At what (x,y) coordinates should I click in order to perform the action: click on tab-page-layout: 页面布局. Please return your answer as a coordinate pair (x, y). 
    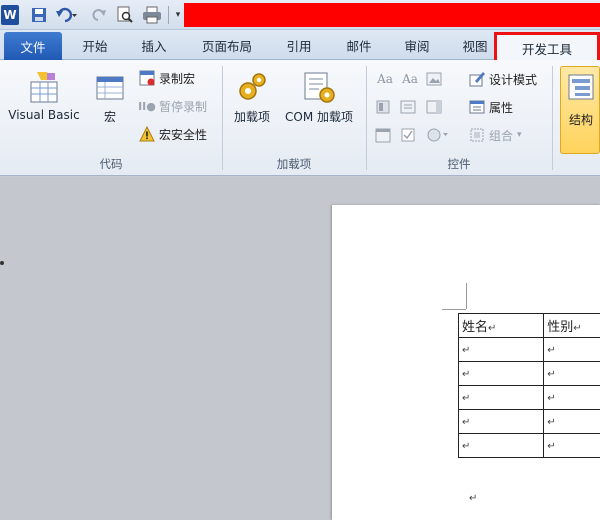
    Looking at the image, I should click on (227, 45).